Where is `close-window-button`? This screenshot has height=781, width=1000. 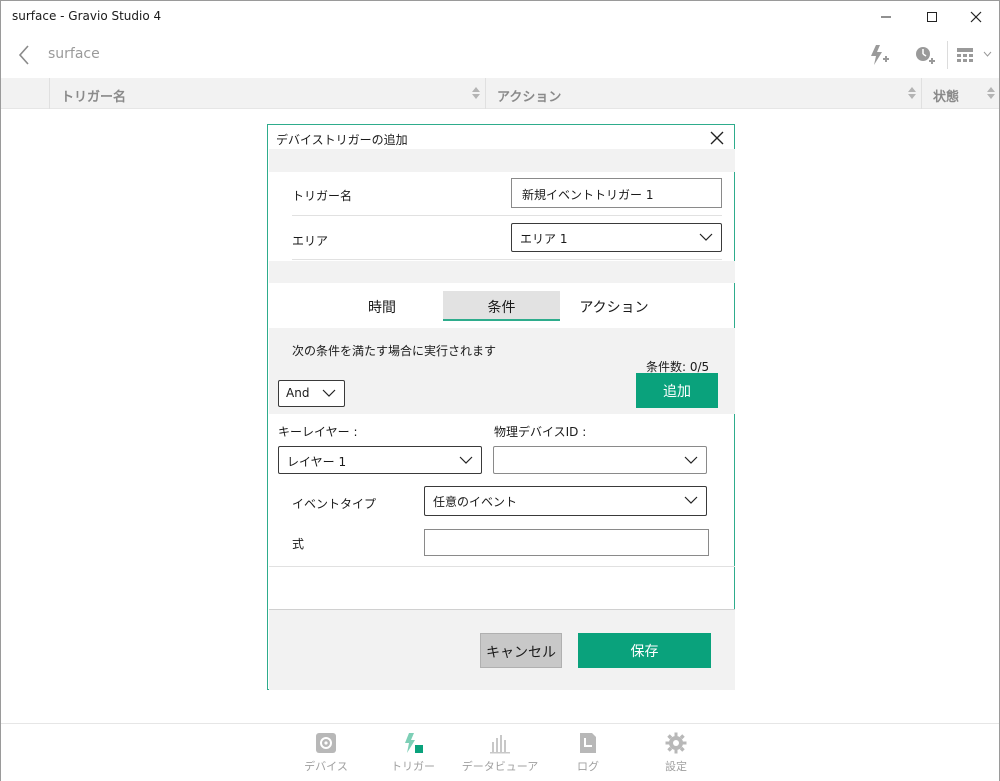
close-window-button is located at coordinates (976, 17).